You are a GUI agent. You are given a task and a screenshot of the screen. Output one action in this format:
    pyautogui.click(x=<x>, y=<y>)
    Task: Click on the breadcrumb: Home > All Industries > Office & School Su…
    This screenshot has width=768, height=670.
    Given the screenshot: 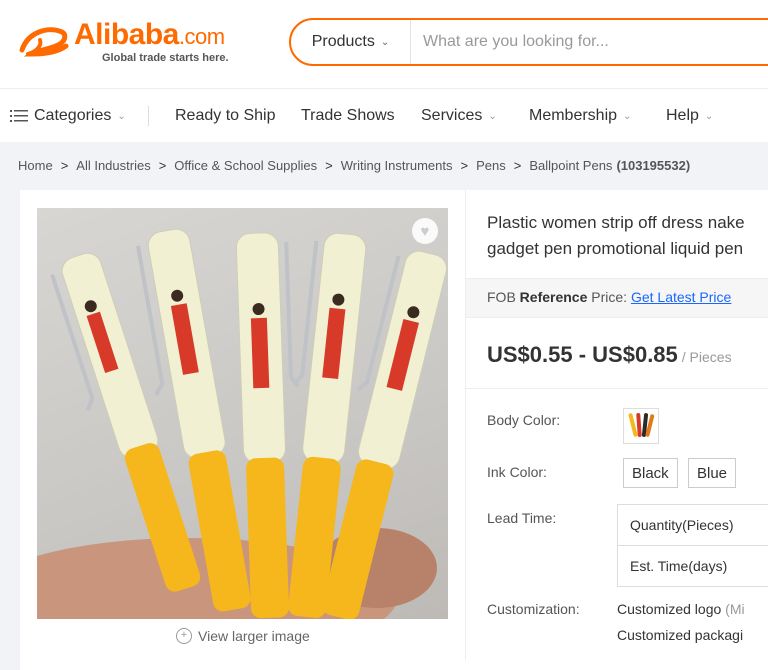 What is the action you would take?
    pyautogui.click(x=354, y=165)
    